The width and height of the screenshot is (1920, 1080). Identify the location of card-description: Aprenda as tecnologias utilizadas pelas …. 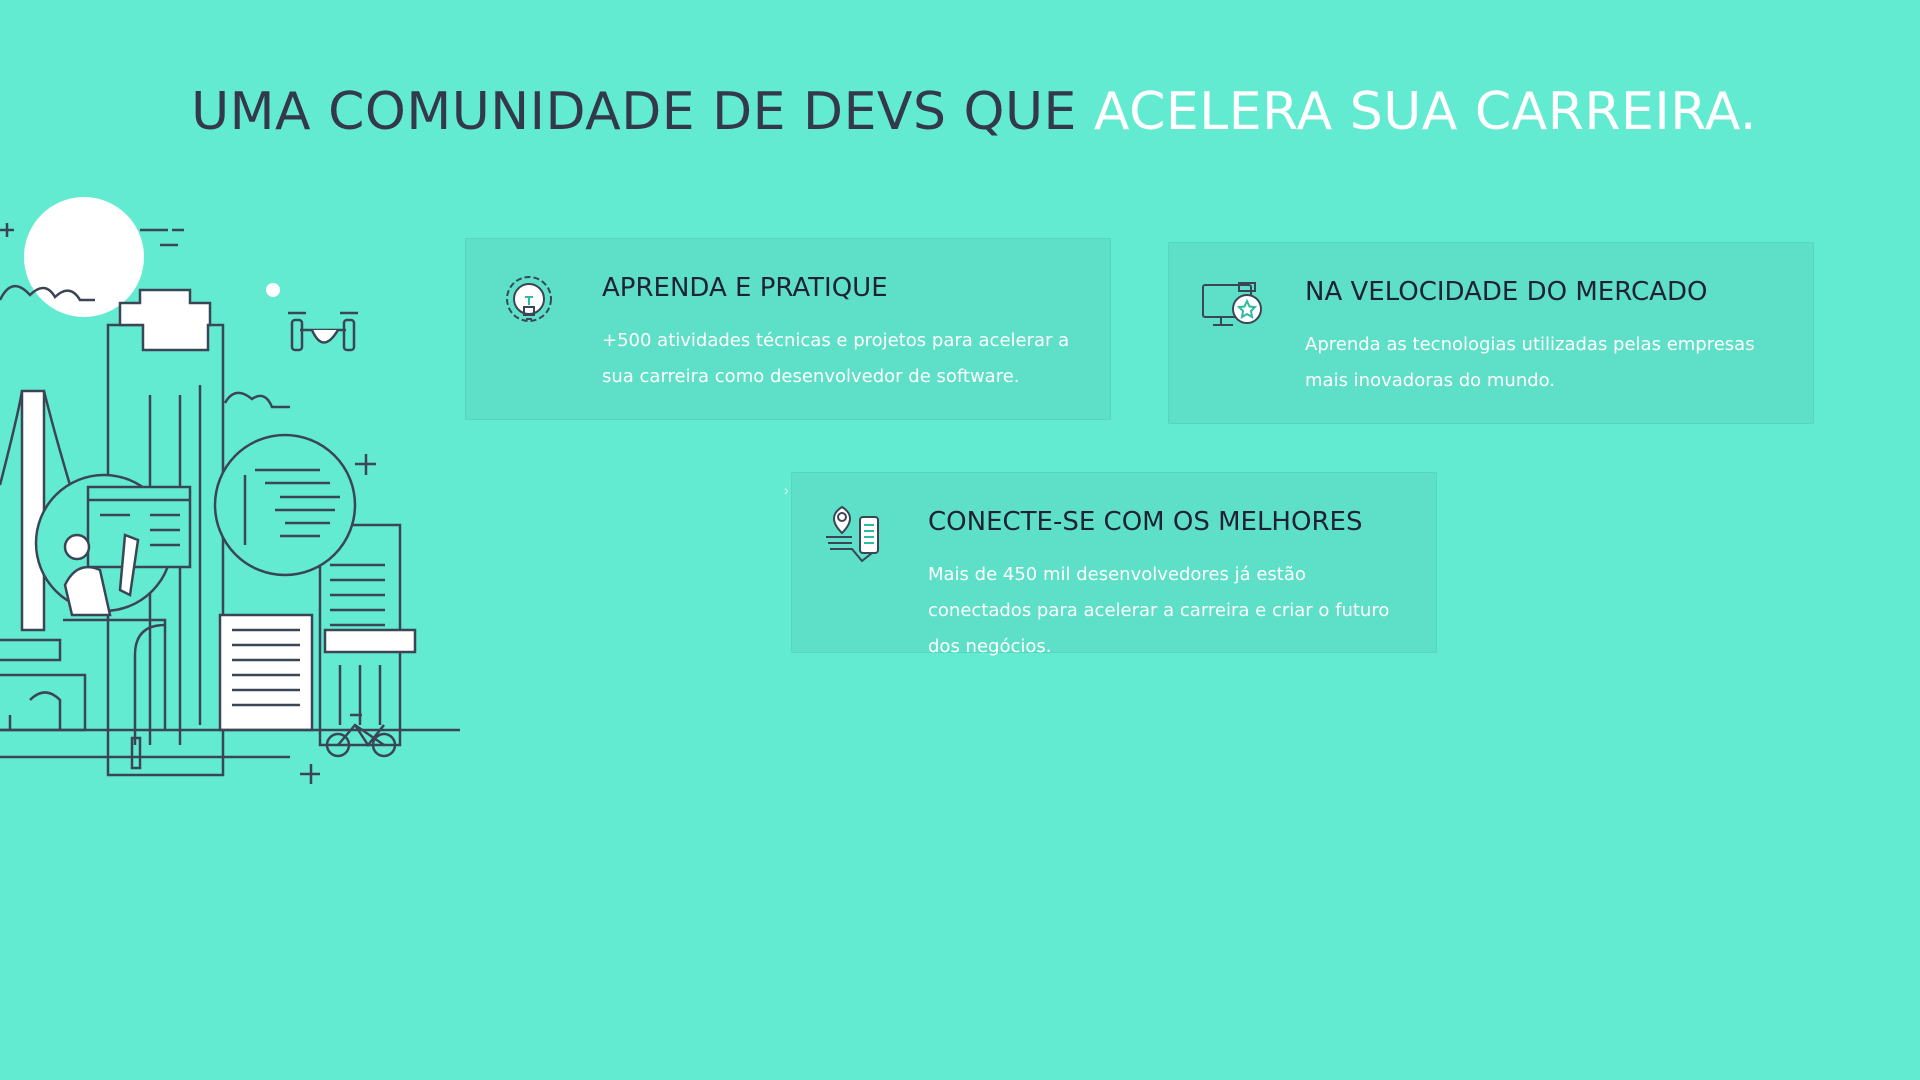
(1530, 362).